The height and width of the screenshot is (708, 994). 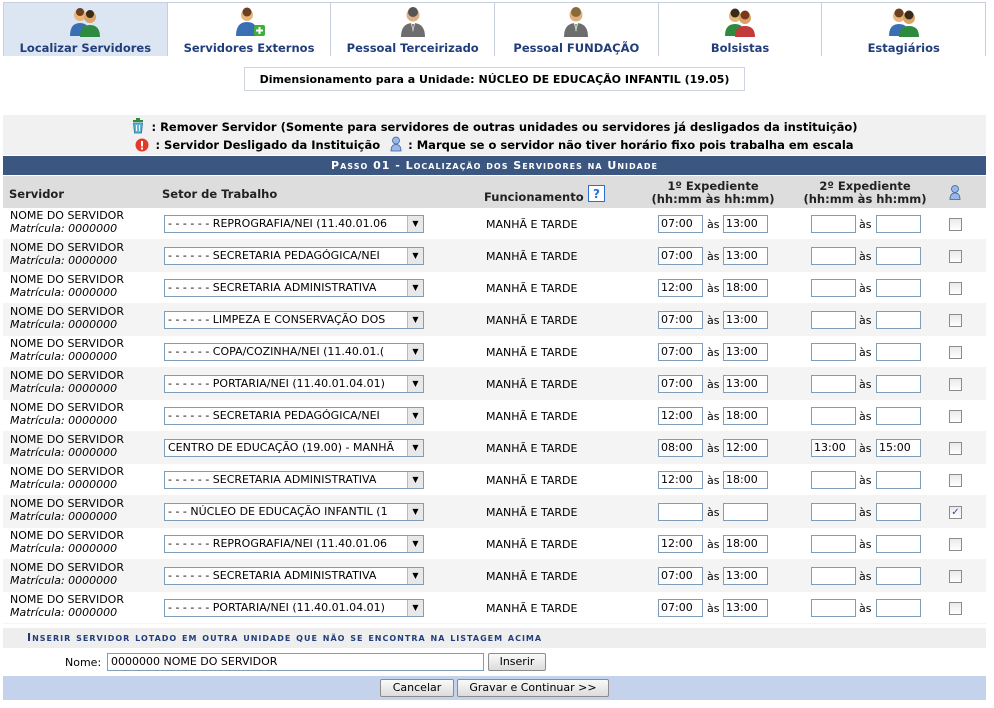 I want to click on exp1-end-input: 12:00, so click(x=745, y=448).